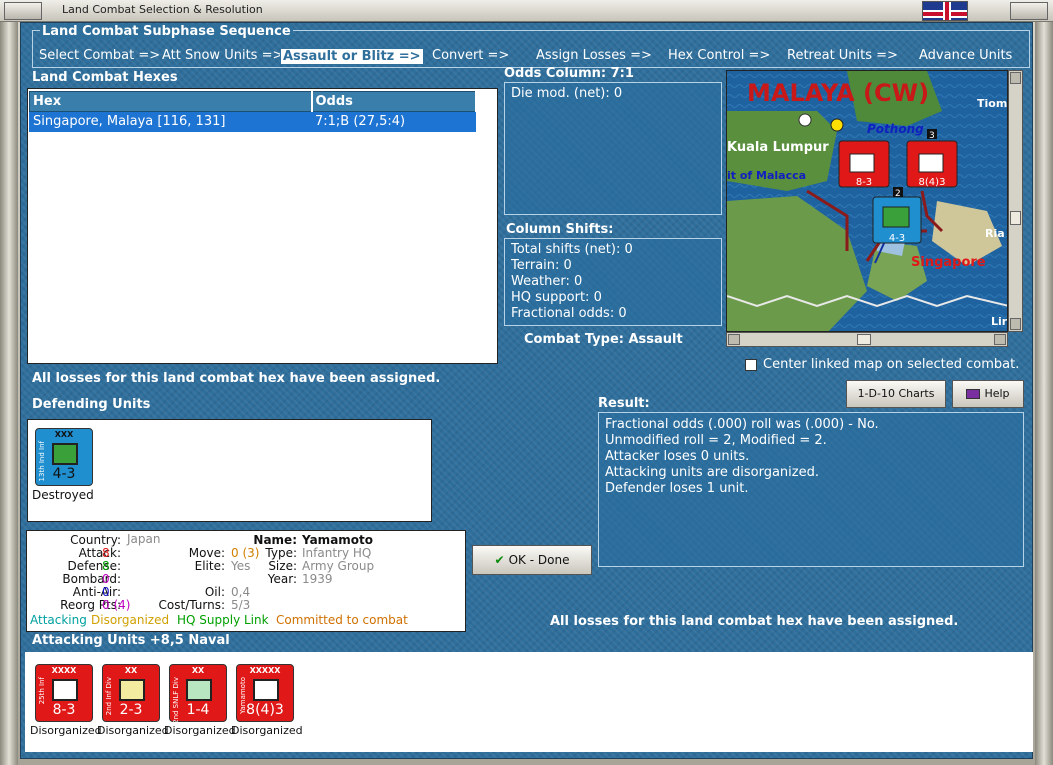  Describe the element at coordinates (1015, 218) in the screenshot. I see `vertical-scroll-thumb` at that location.